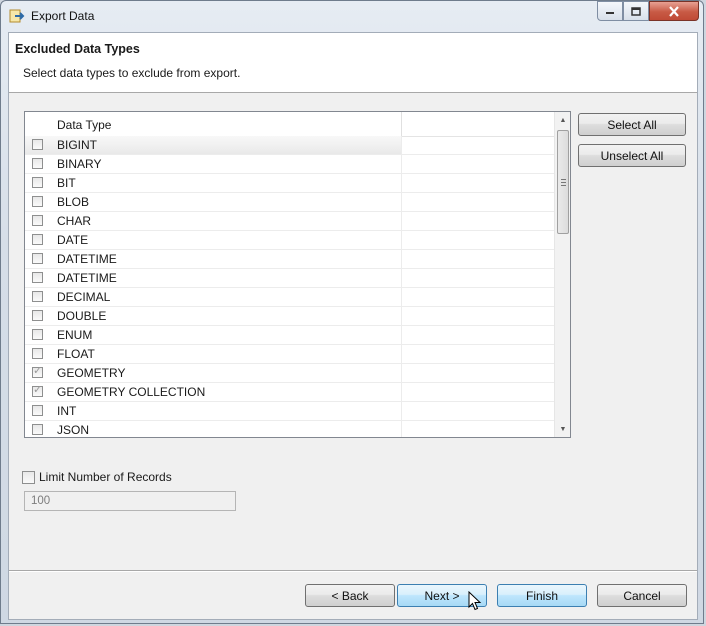  I want to click on minimize-button, so click(610, 11).